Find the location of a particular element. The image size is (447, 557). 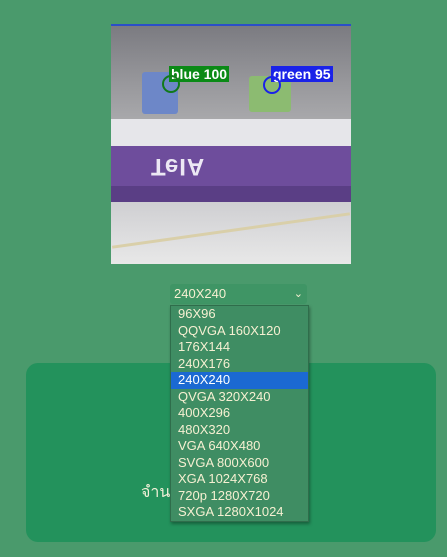

resolution-option: 400X296 is located at coordinates (239, 413).